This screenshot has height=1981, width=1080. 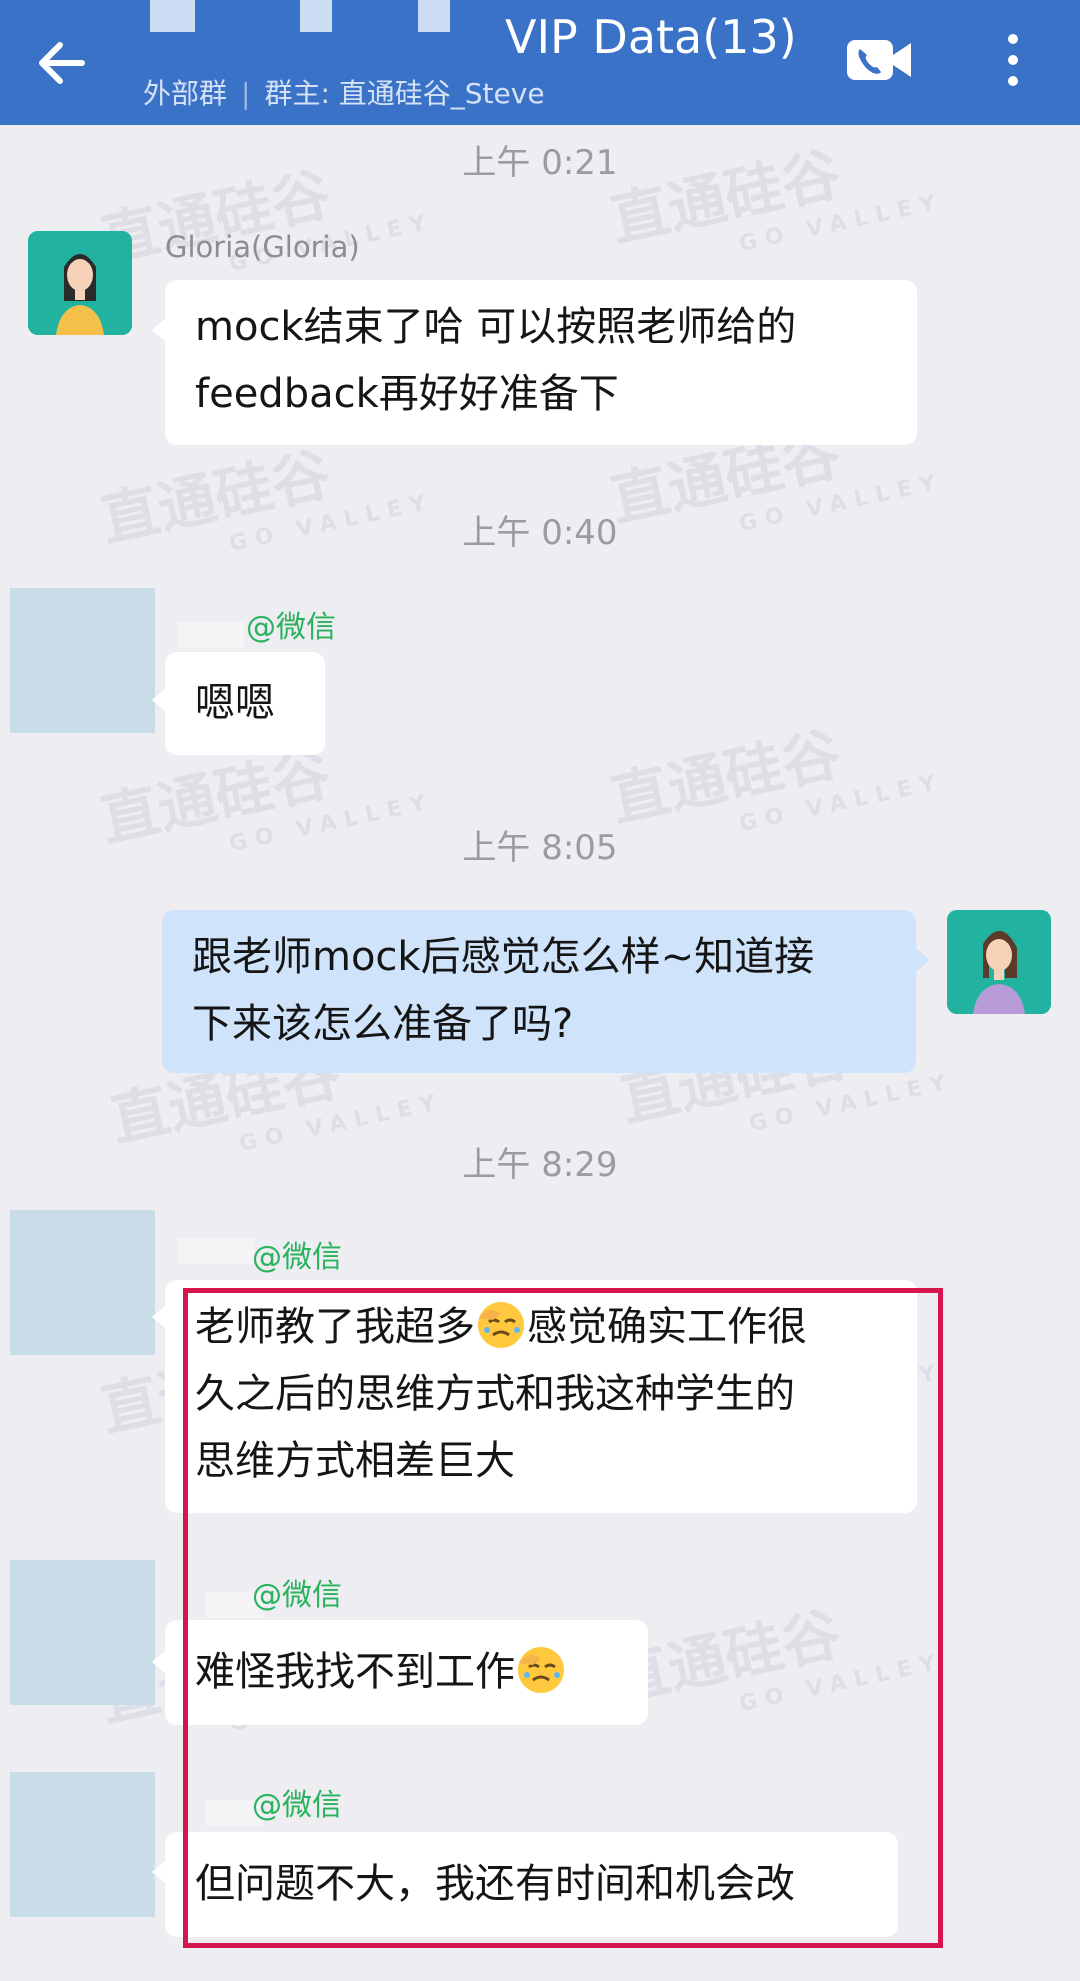 What do you see at coordinates (503, 957) in the screenshot?
I see `message-line: 跟老师mock后感觉怎么样~知道接` at bounding box center [503, 957].